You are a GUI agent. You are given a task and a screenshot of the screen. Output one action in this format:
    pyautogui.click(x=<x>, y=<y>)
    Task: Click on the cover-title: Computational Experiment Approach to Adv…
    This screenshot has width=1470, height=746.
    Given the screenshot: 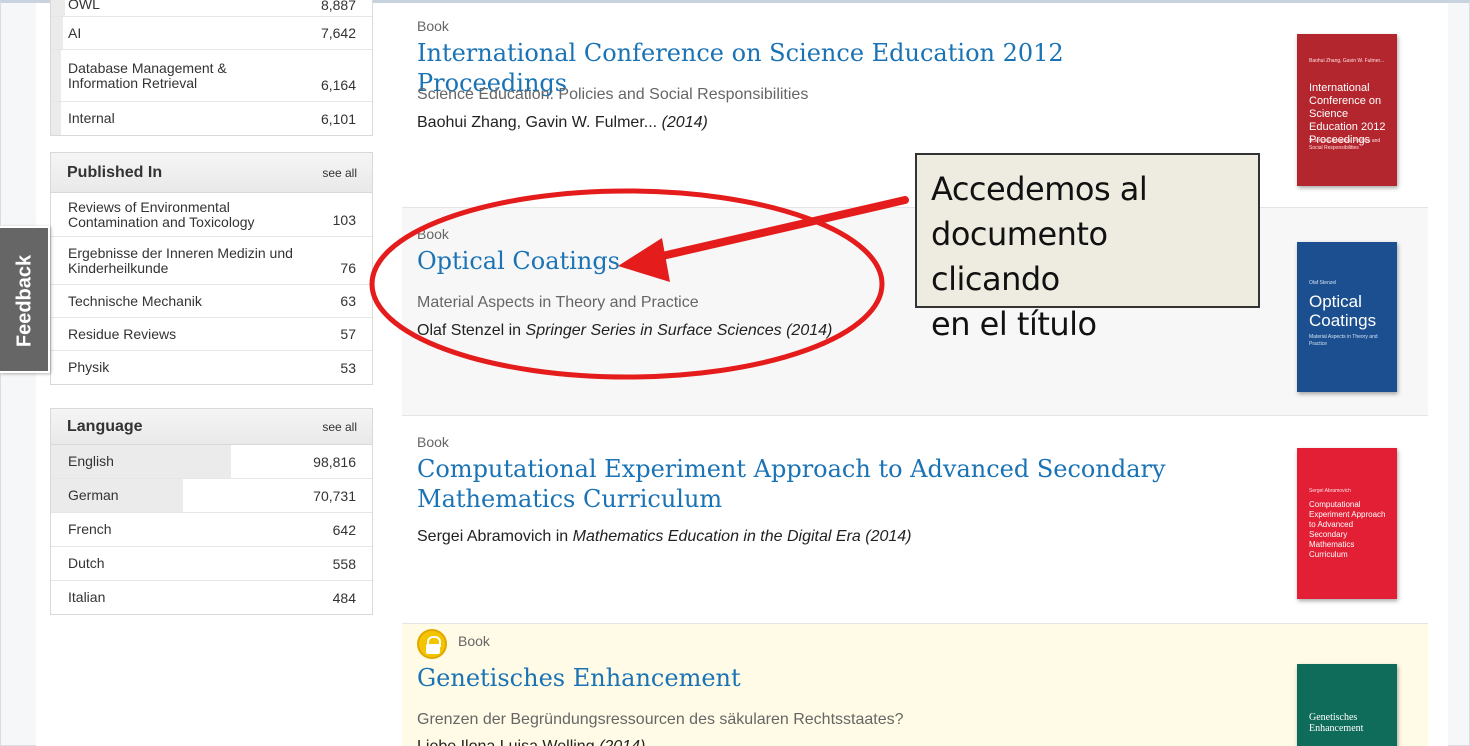 What is the action you would take?
    pyautogui.click(x=1347, y=529)
    